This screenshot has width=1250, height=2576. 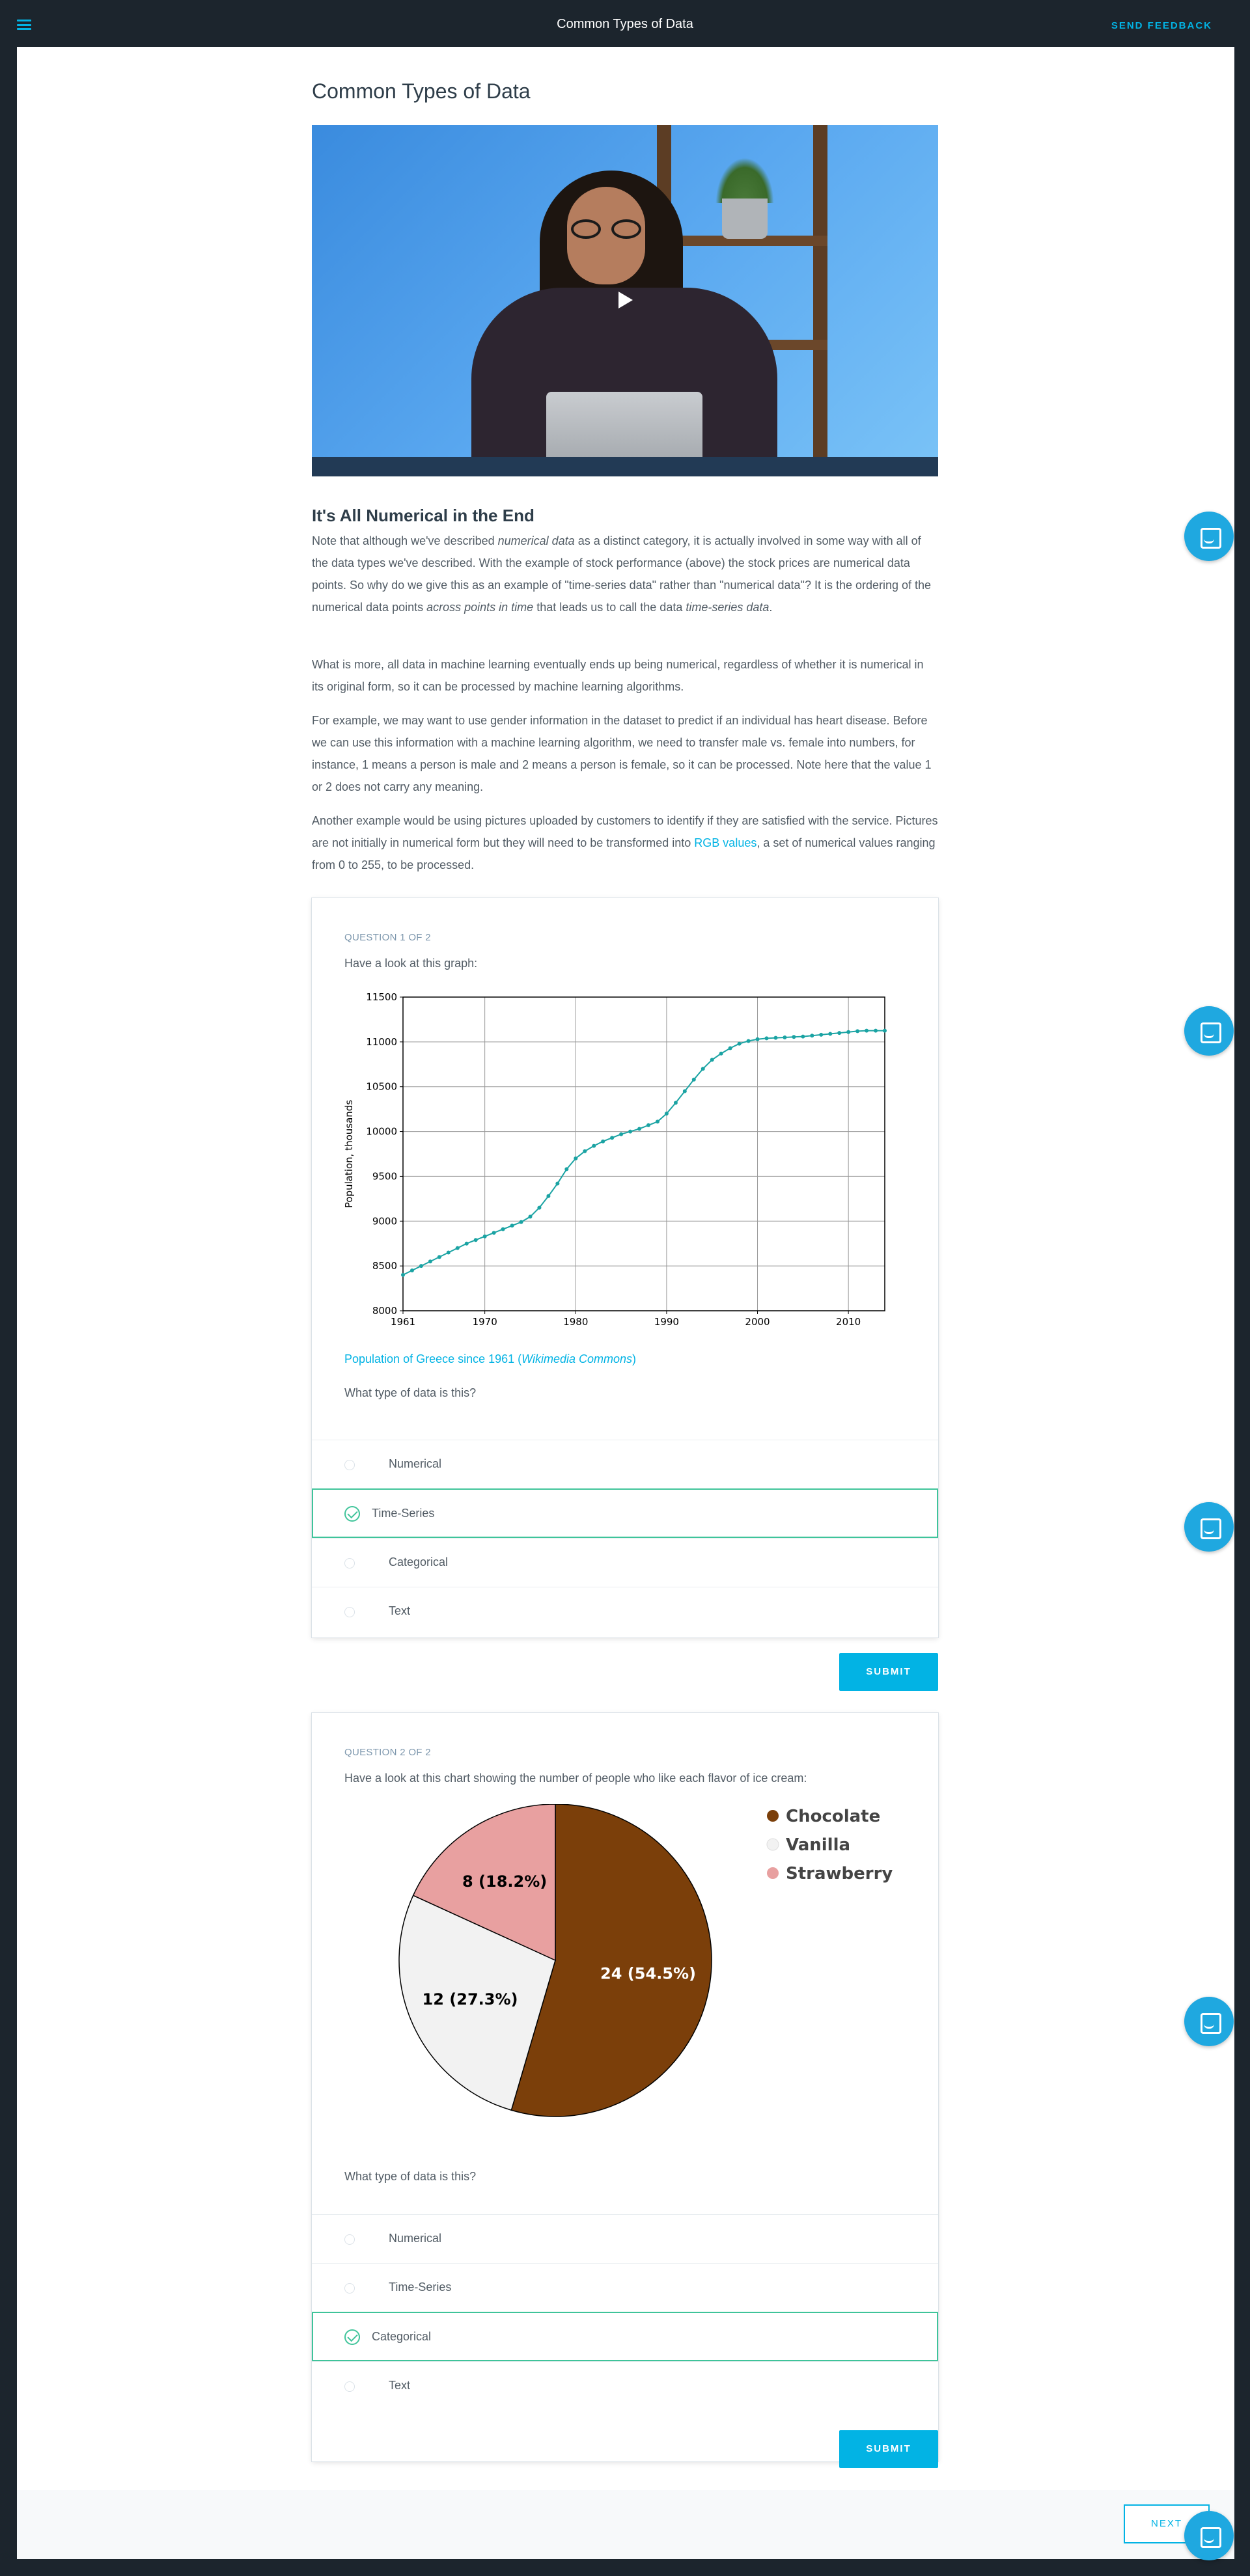 I want to click on option-label: Numerical, so click(x=415, y=1464).